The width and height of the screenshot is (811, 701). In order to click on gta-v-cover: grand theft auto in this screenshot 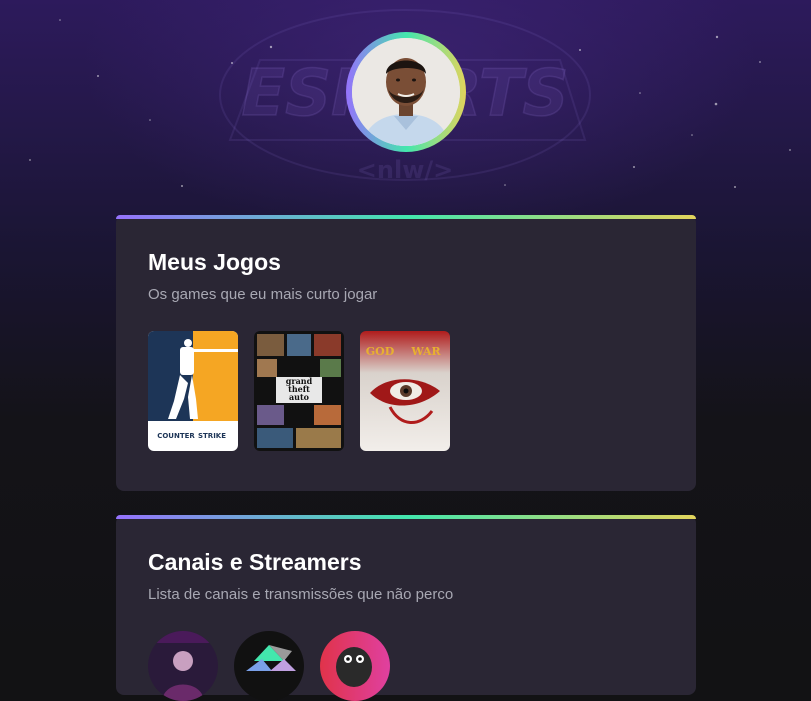, I will do `click(299, 391)`.